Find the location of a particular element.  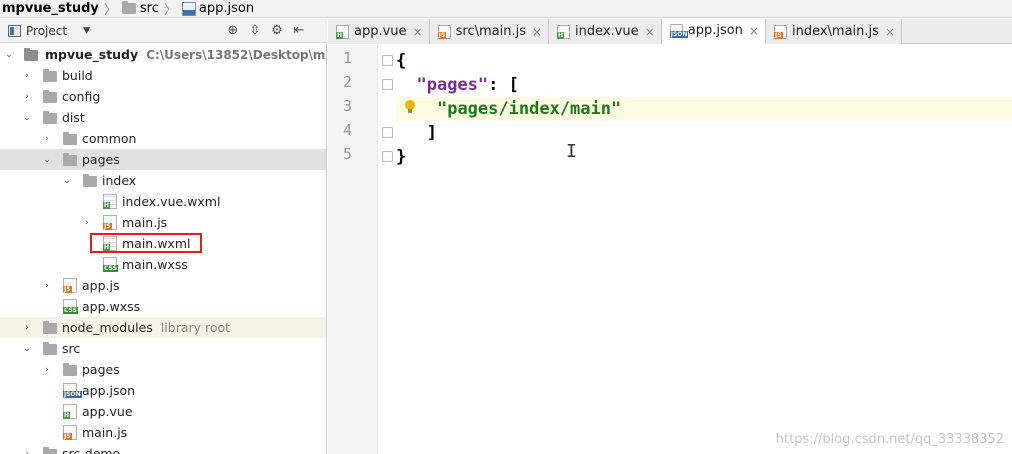

tree-item-index-vue-wxml: H index.vue.wxml is located at coordinates (163, 201).